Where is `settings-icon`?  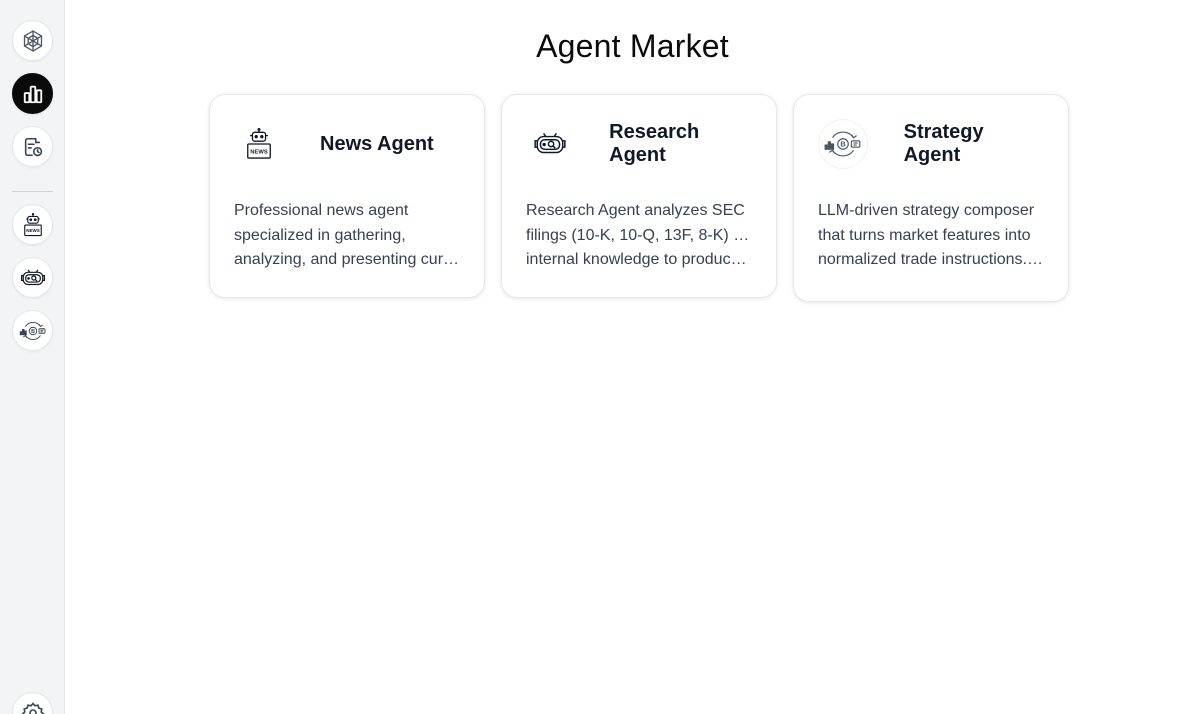
settings-icon is located at coordinates (32, 707).